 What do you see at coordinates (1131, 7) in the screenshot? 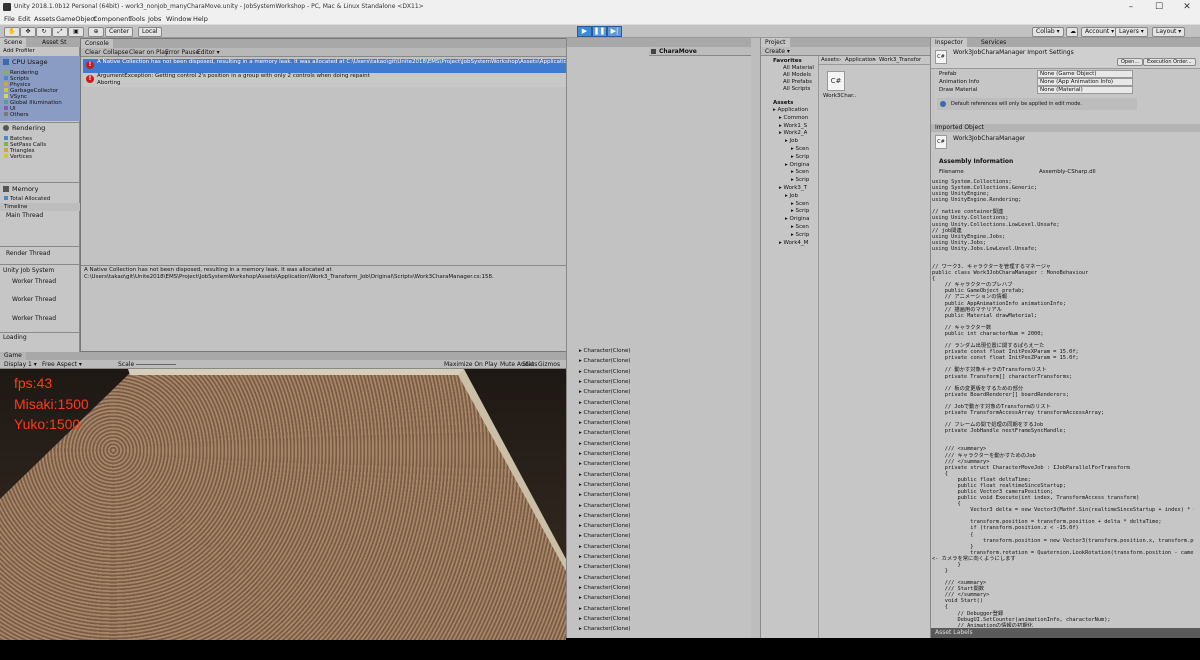
I see `minimize-button: –` at bounding box center [1131, 7].